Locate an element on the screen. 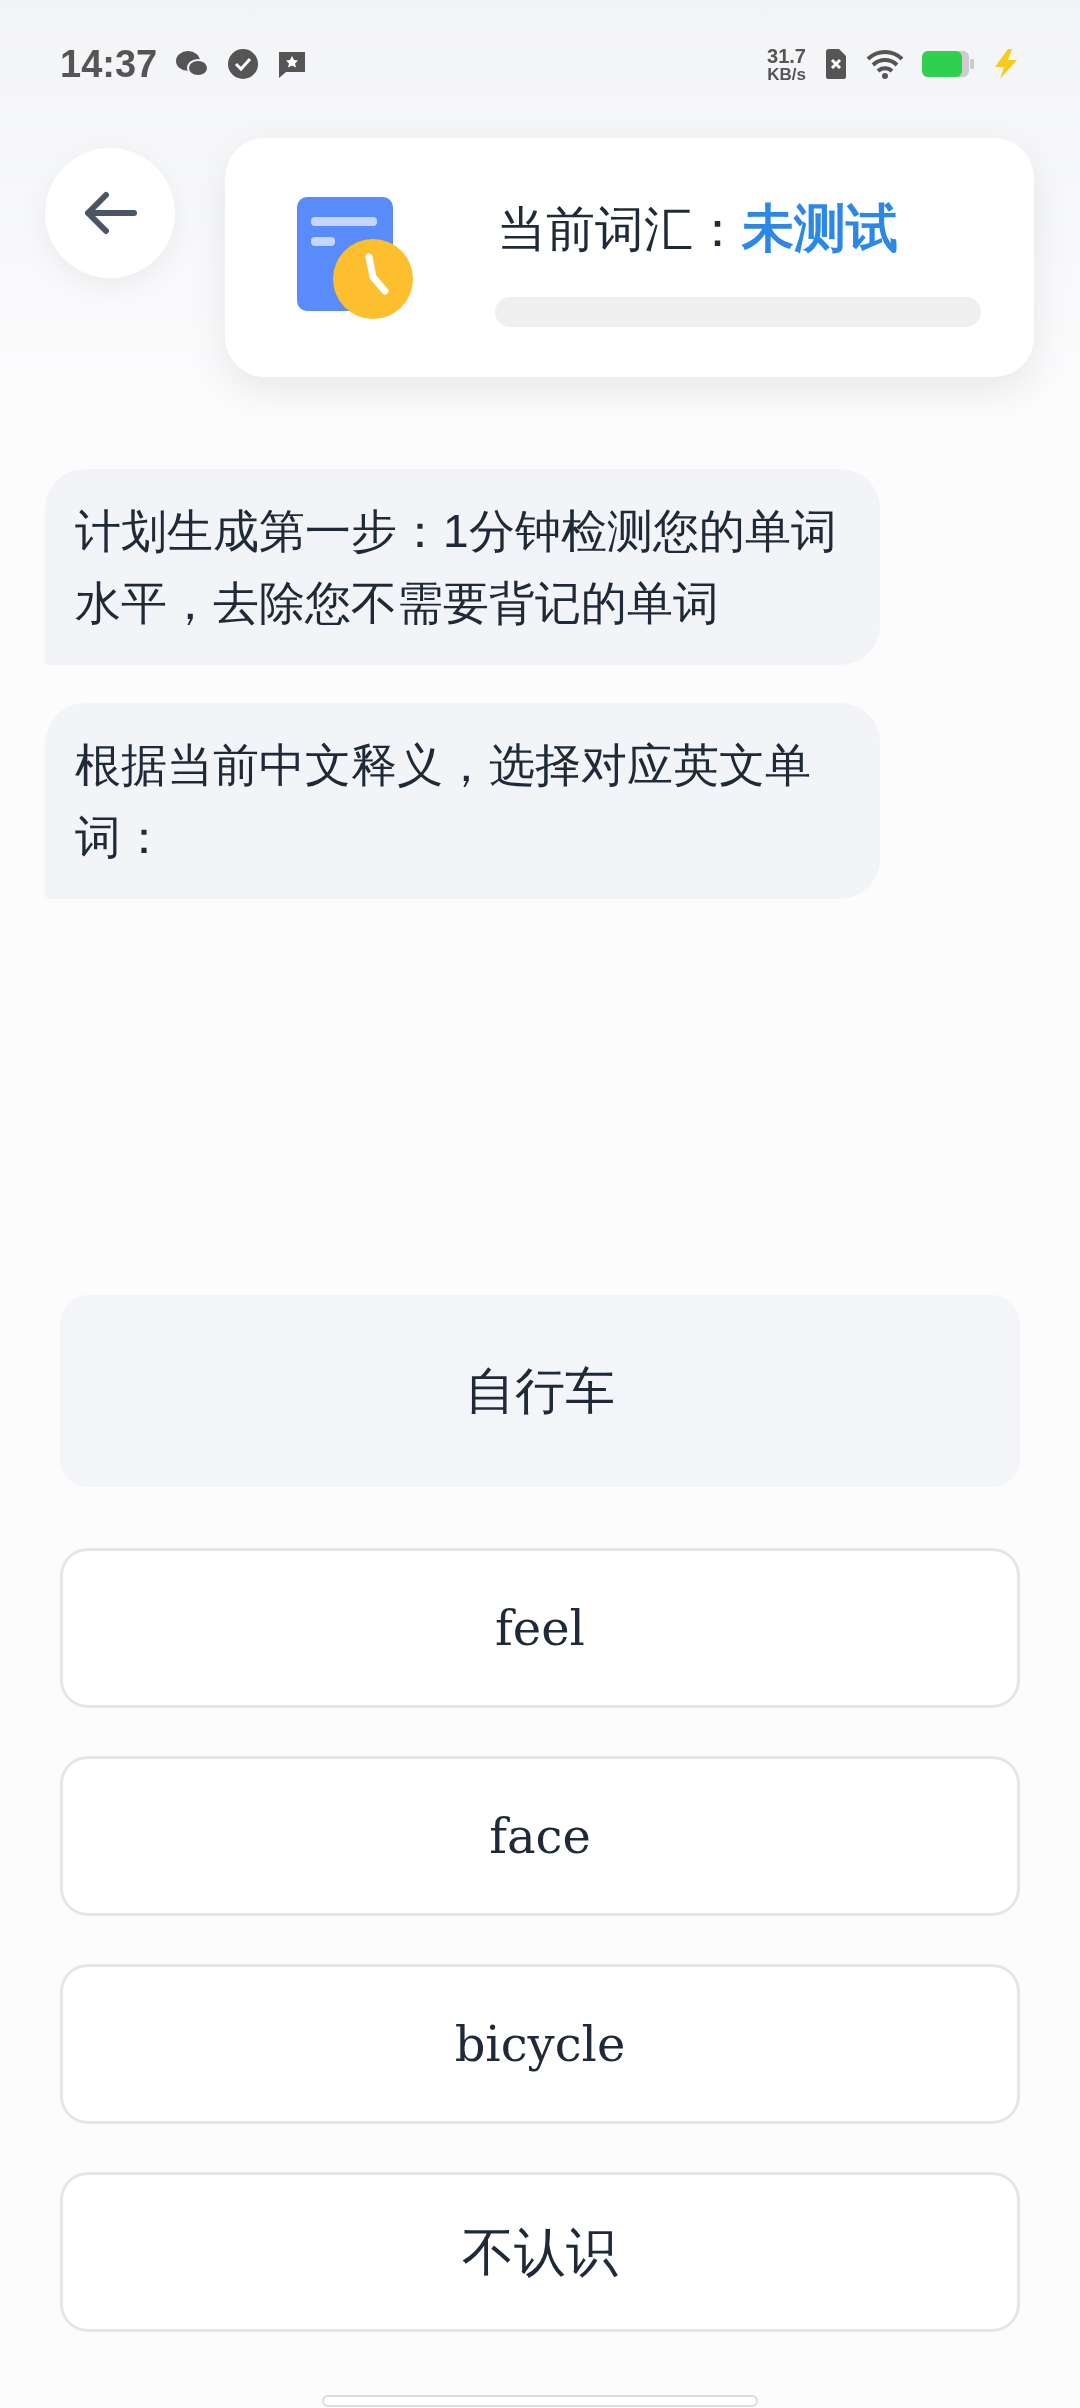 The height and width of the screenshot is (2408, 1080). answer-option-button: feel is located at coordinates (540, 1628).